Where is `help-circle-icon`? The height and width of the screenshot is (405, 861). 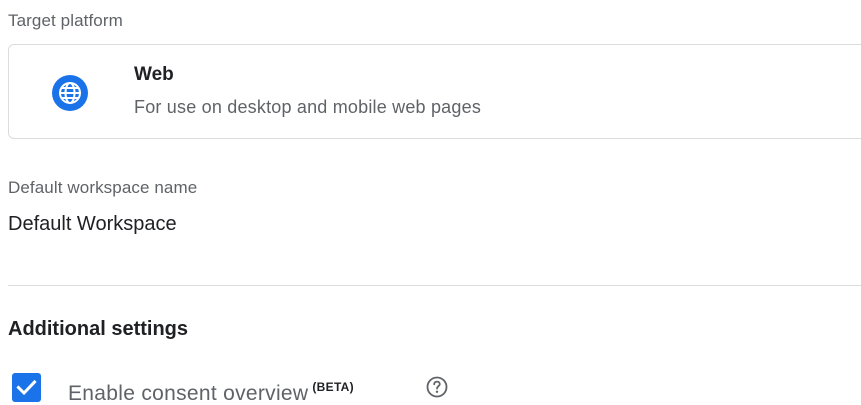 help-circle-icon is located at coordinates (437, 387).